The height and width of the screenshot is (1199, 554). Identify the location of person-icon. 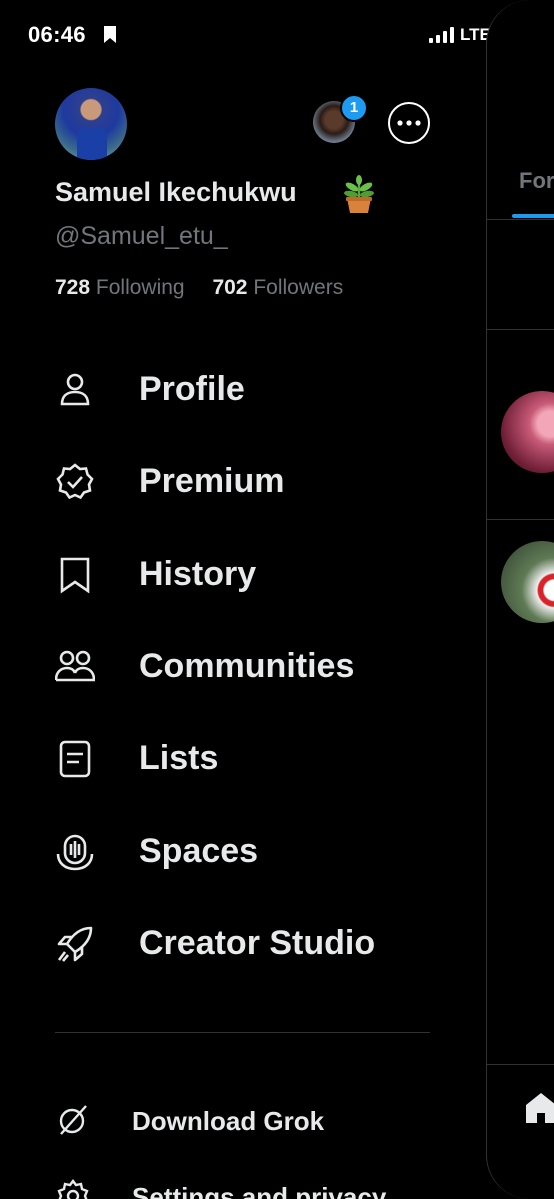
(75, 389).